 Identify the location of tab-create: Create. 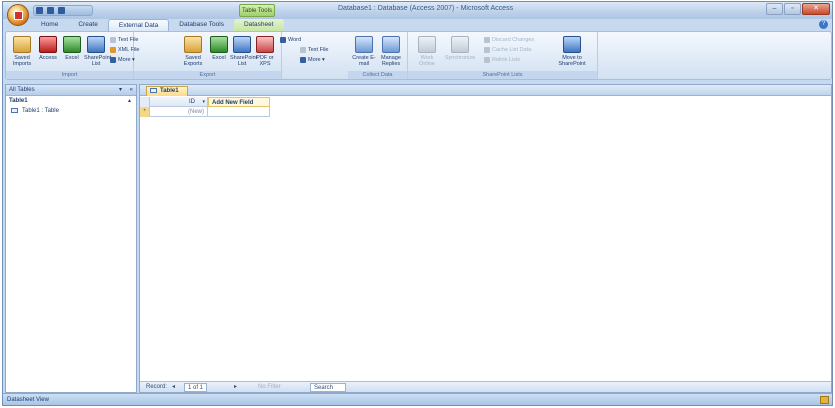
(88, 25).